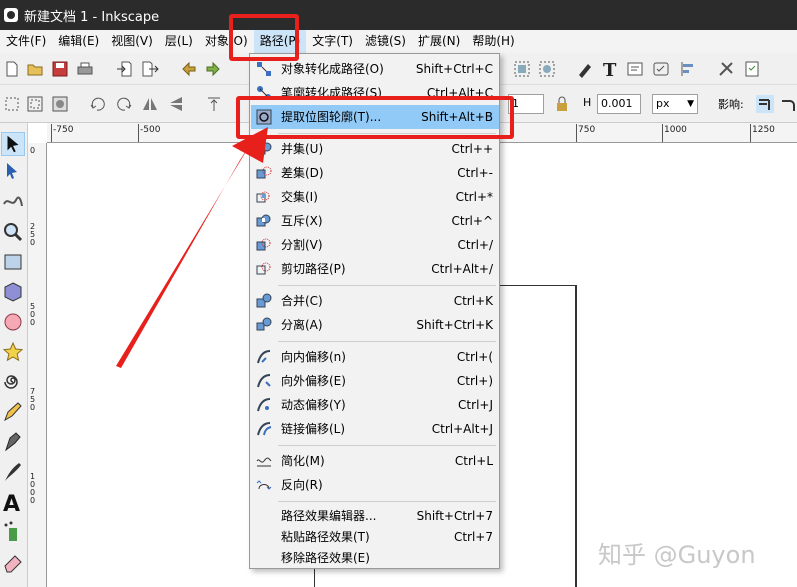 Image resolution: width=797 pixels, height=587 pixels. Describe the element at coordinates (192, 247) in the screenshot. I see `annotation-arrow-icon` at that location.